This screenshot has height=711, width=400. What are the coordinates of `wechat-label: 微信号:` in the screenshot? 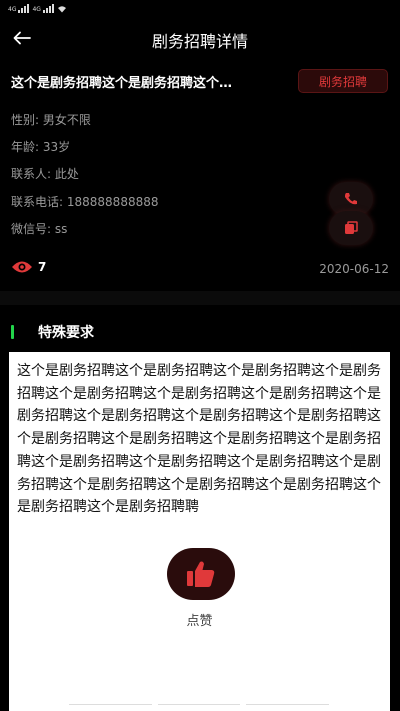 It's located at (31, 229).